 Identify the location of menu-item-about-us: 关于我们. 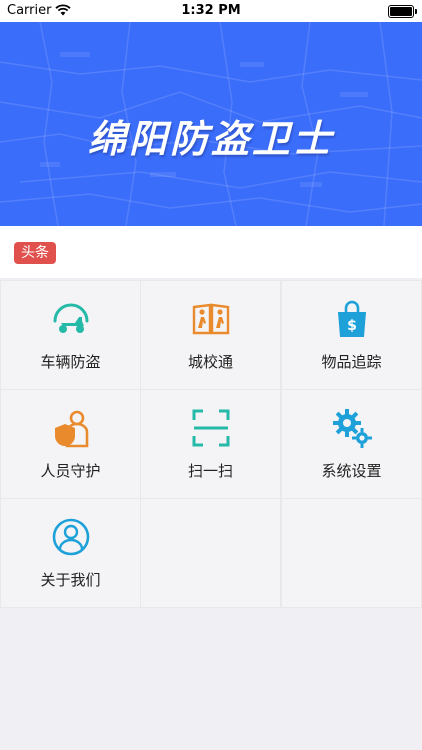
(70, 553).